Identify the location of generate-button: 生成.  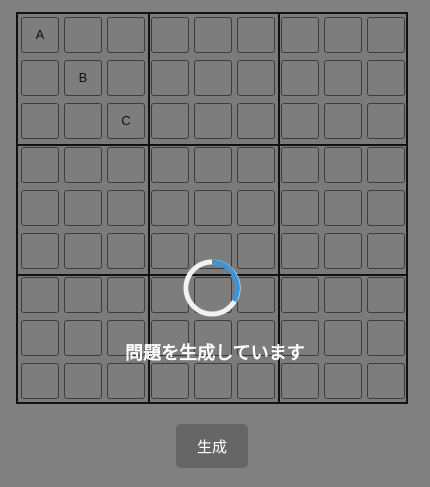
(212, 446).